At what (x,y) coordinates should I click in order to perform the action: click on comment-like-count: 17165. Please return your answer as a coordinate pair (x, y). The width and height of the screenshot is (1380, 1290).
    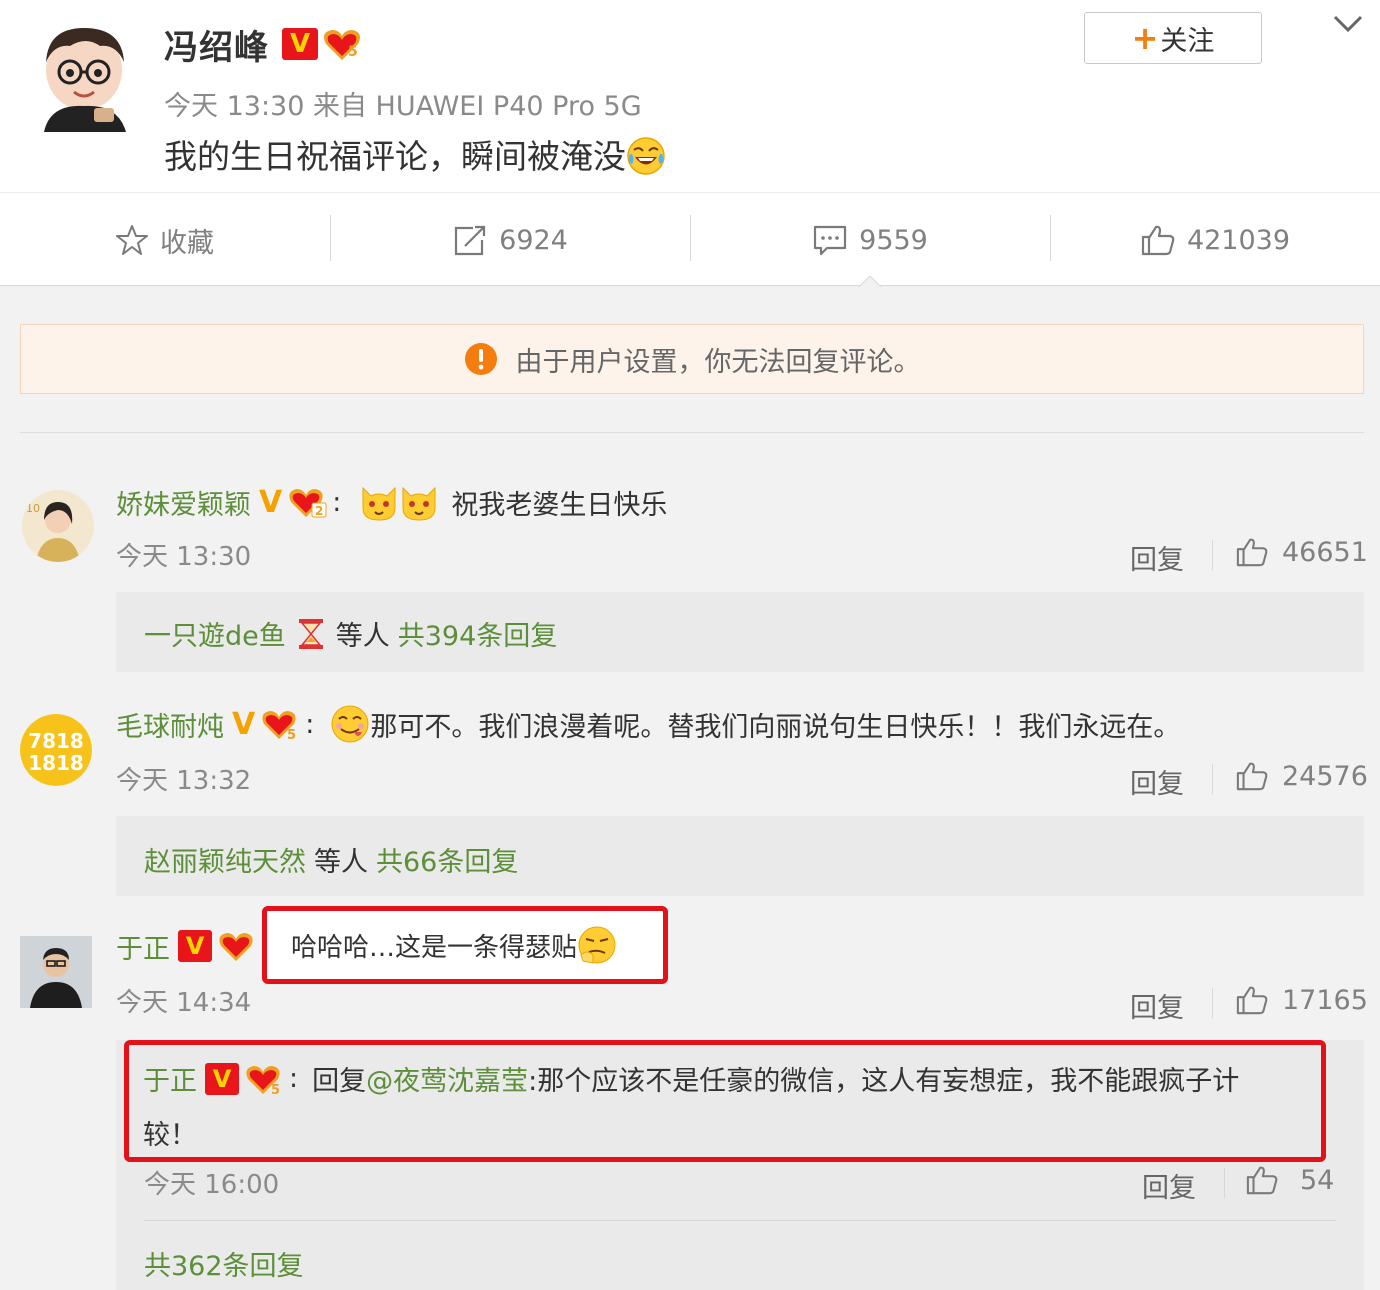
    Looking at the image, I should click on (1325, 1000).